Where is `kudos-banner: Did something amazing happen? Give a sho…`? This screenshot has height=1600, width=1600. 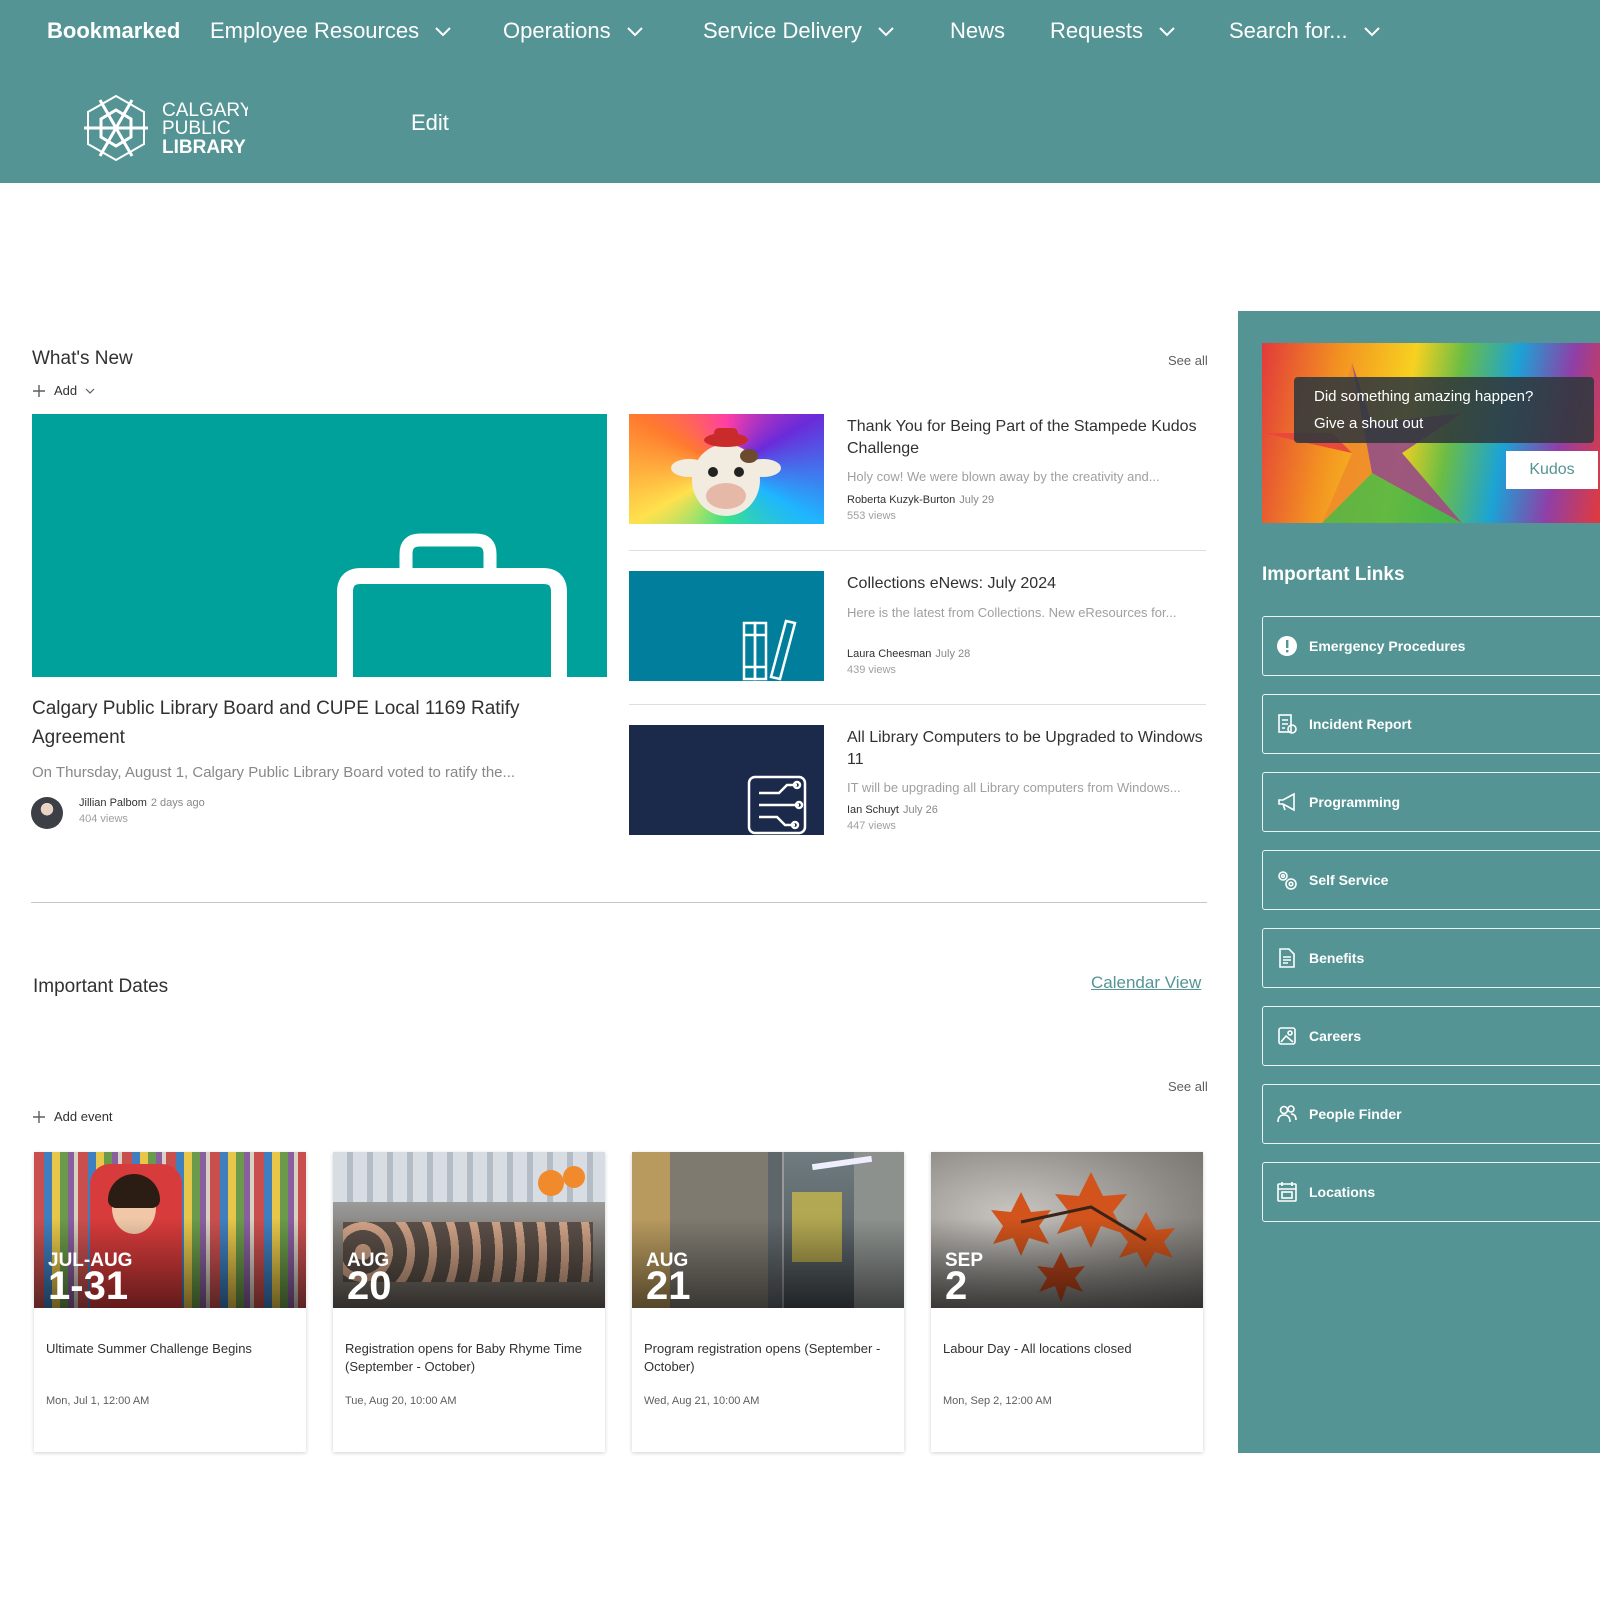
kudos-banner: Did something amazing happen? Give a sho… is located at coordinates (1431, 433).